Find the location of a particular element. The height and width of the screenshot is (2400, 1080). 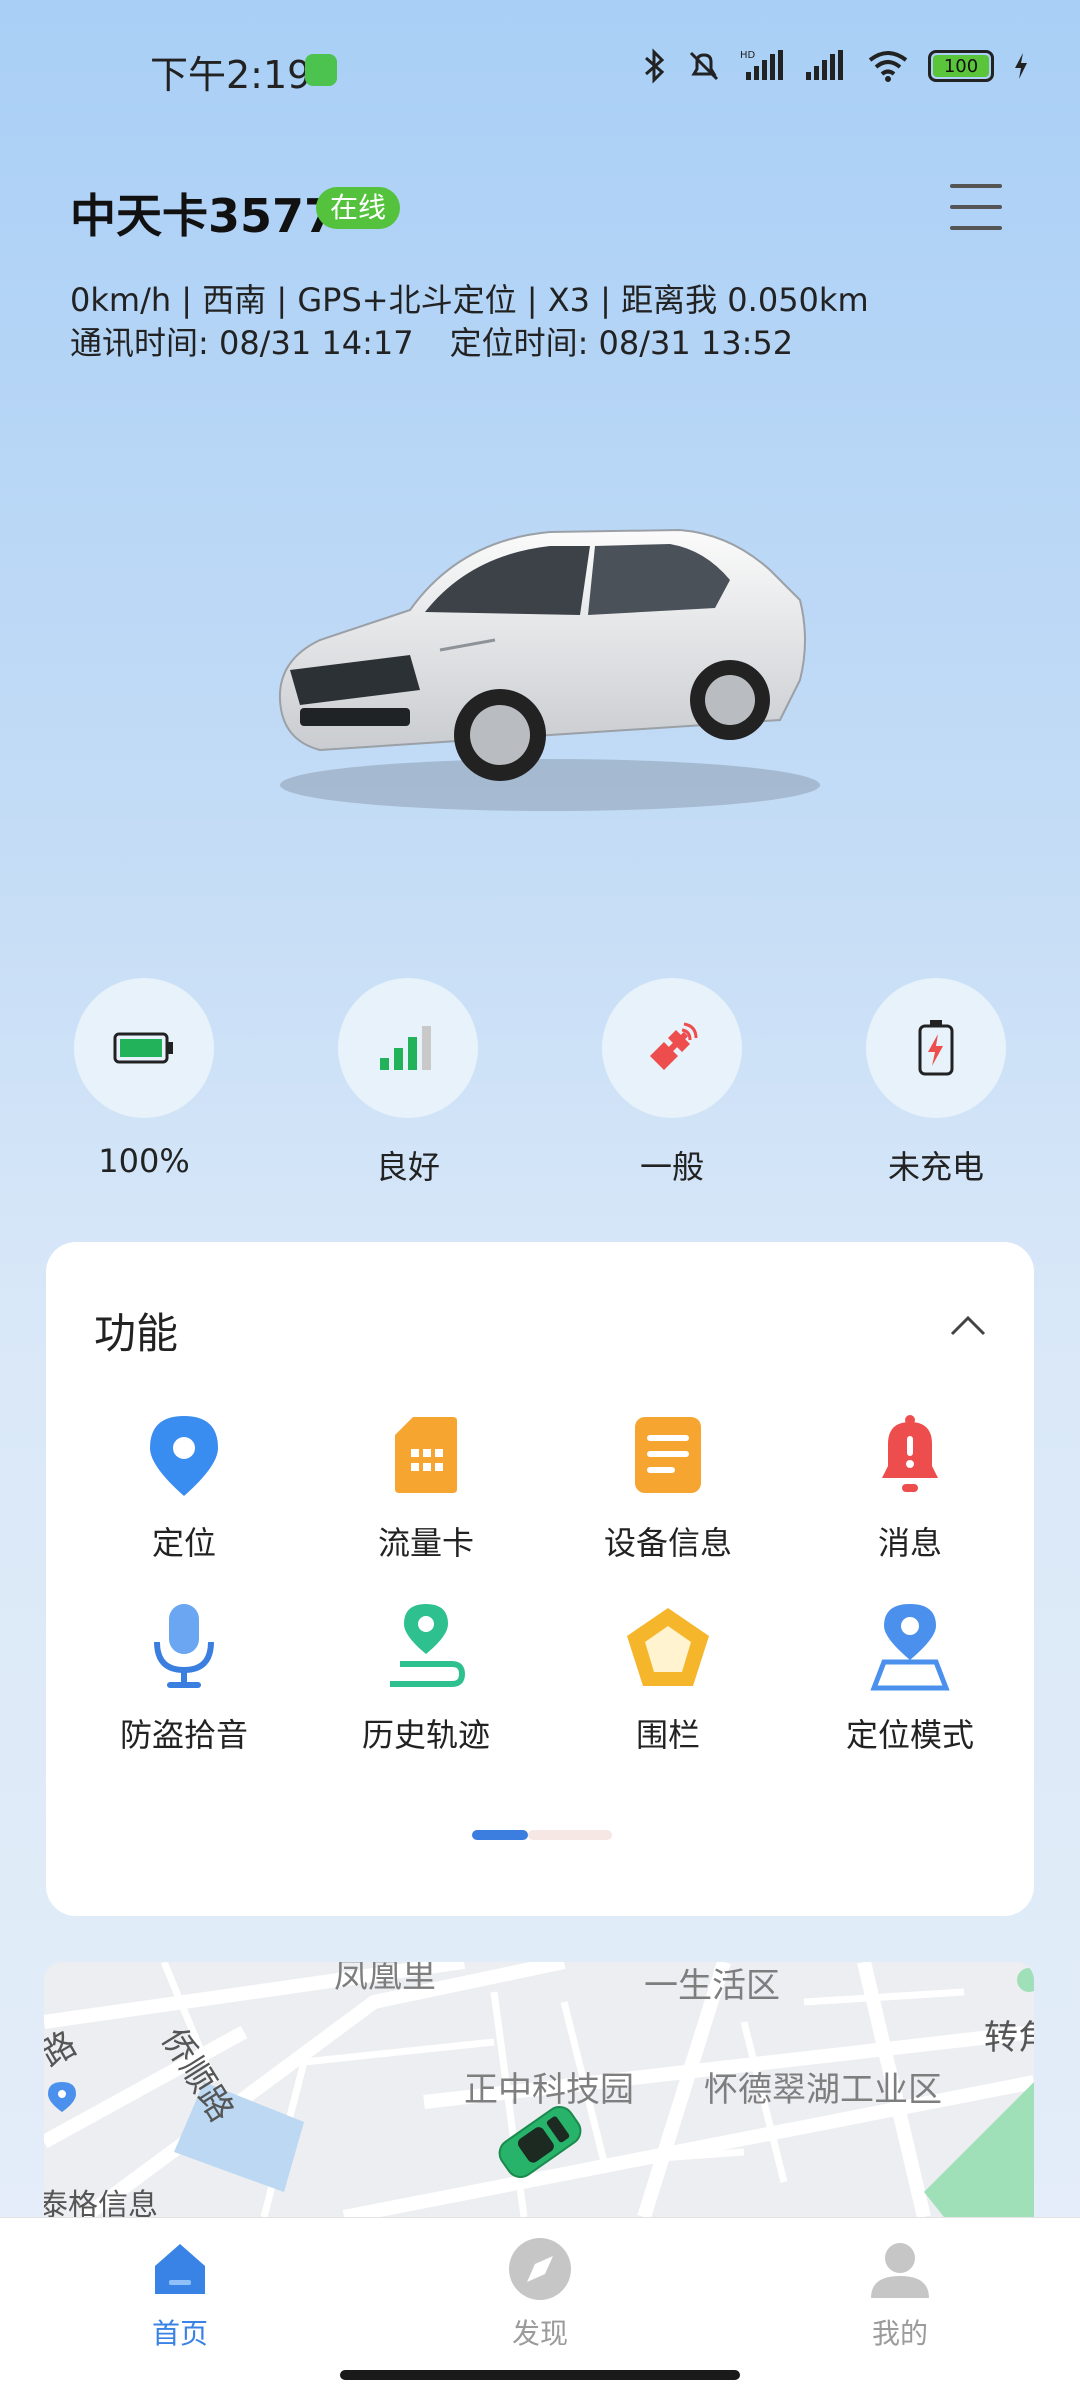

function-device-info: 设备信息 is located at coordinates (668, 1487).